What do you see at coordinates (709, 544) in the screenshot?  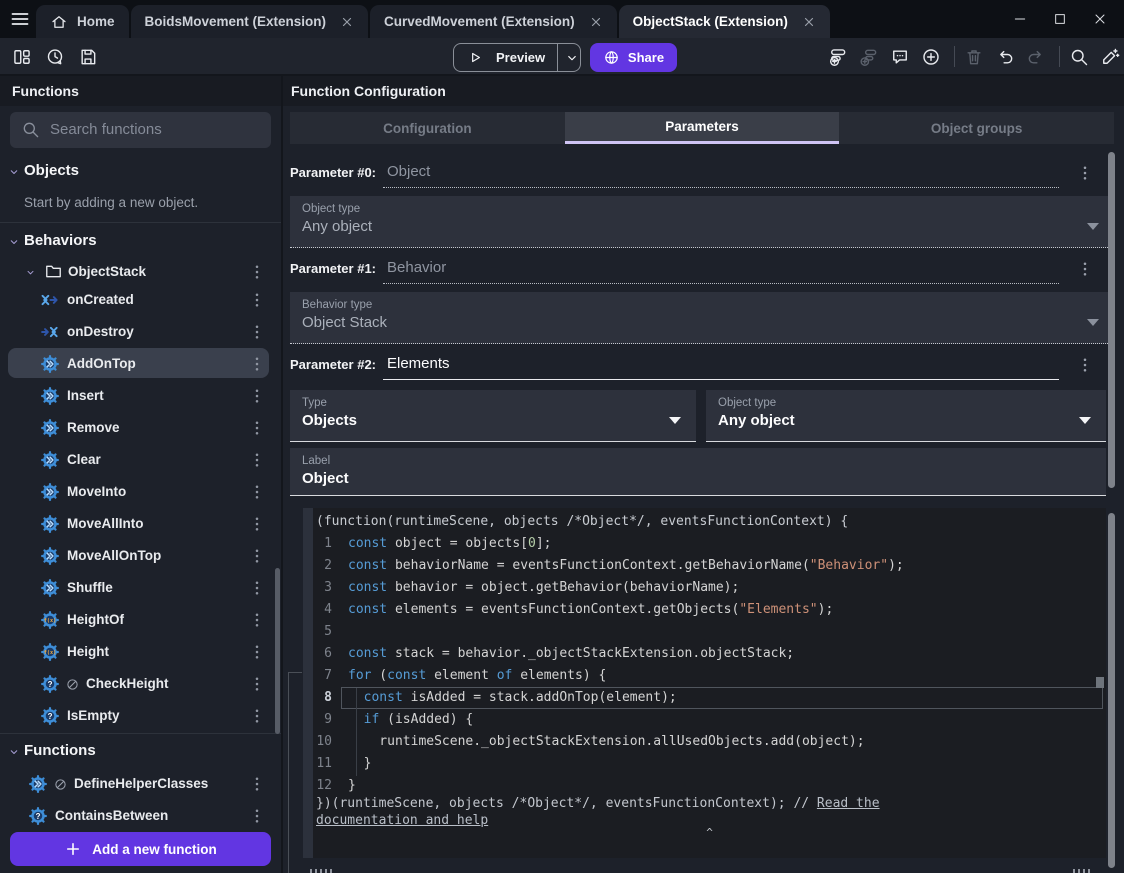 I see `code-line-1: 1 const object = objects[0];` at bounding box center [709, 544].